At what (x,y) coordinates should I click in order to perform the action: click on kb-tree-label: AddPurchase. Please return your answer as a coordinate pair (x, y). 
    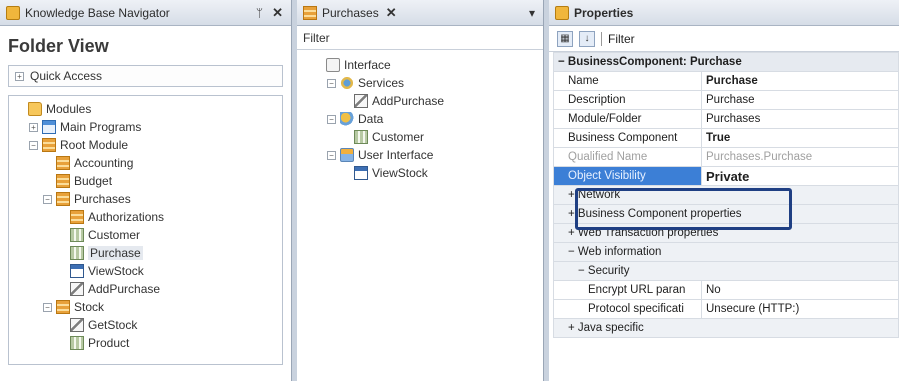
    Looking at the image, I should click on (124, 289).